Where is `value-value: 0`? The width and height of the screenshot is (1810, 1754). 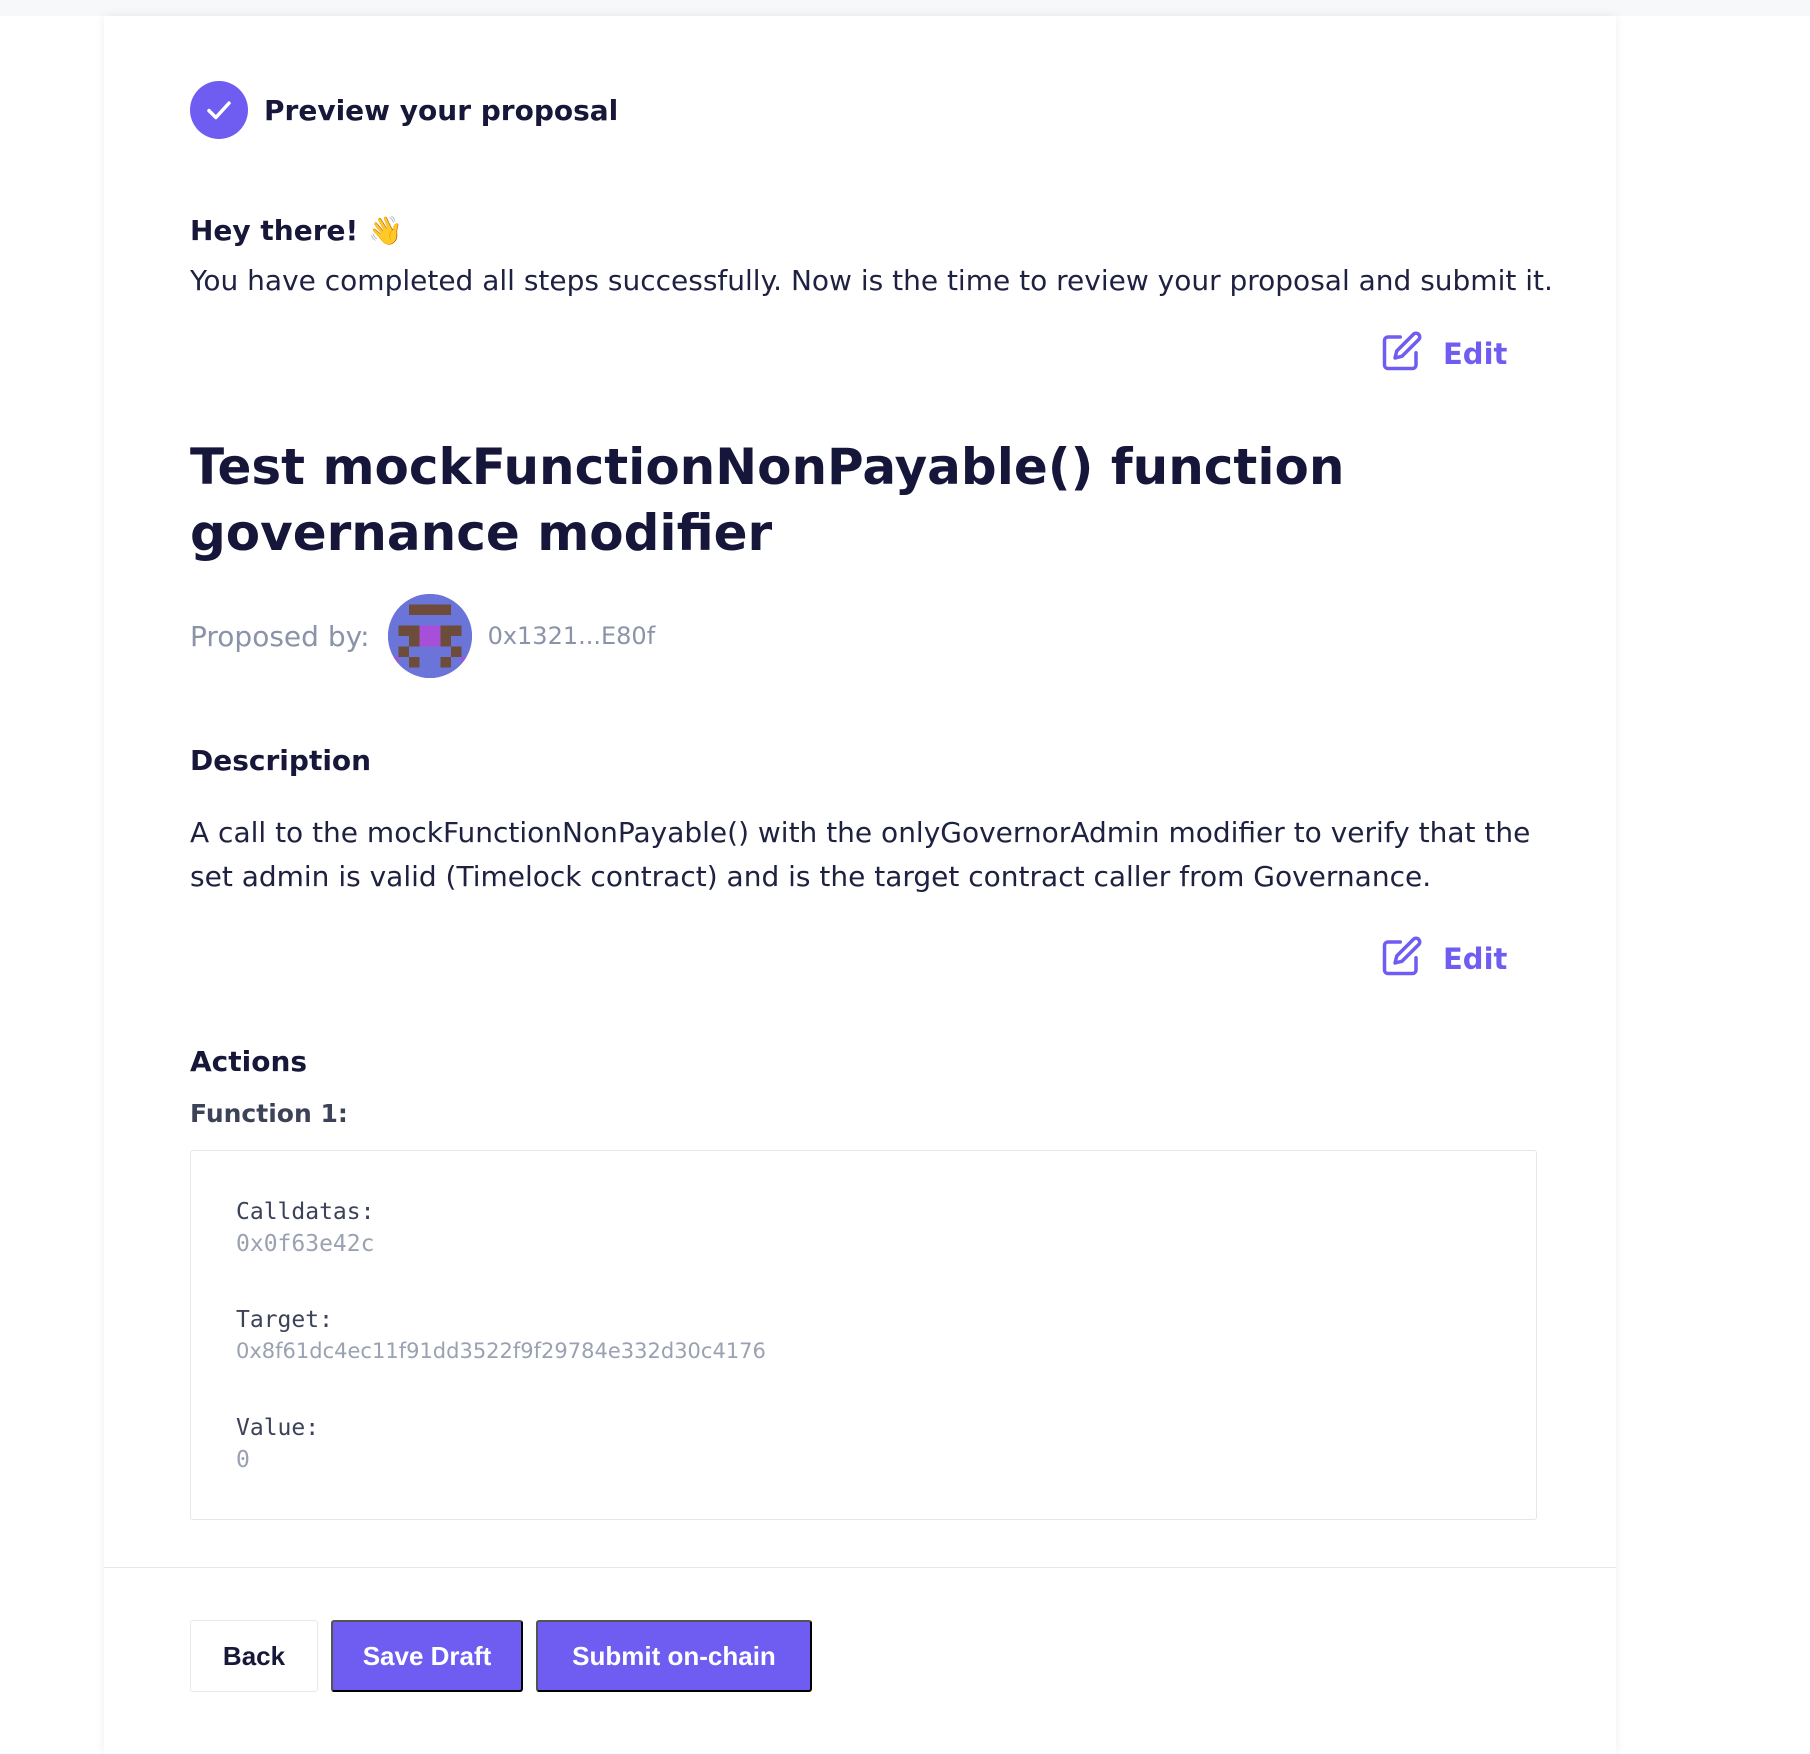 value-value: 0 is located at coordinates (243, 1460).